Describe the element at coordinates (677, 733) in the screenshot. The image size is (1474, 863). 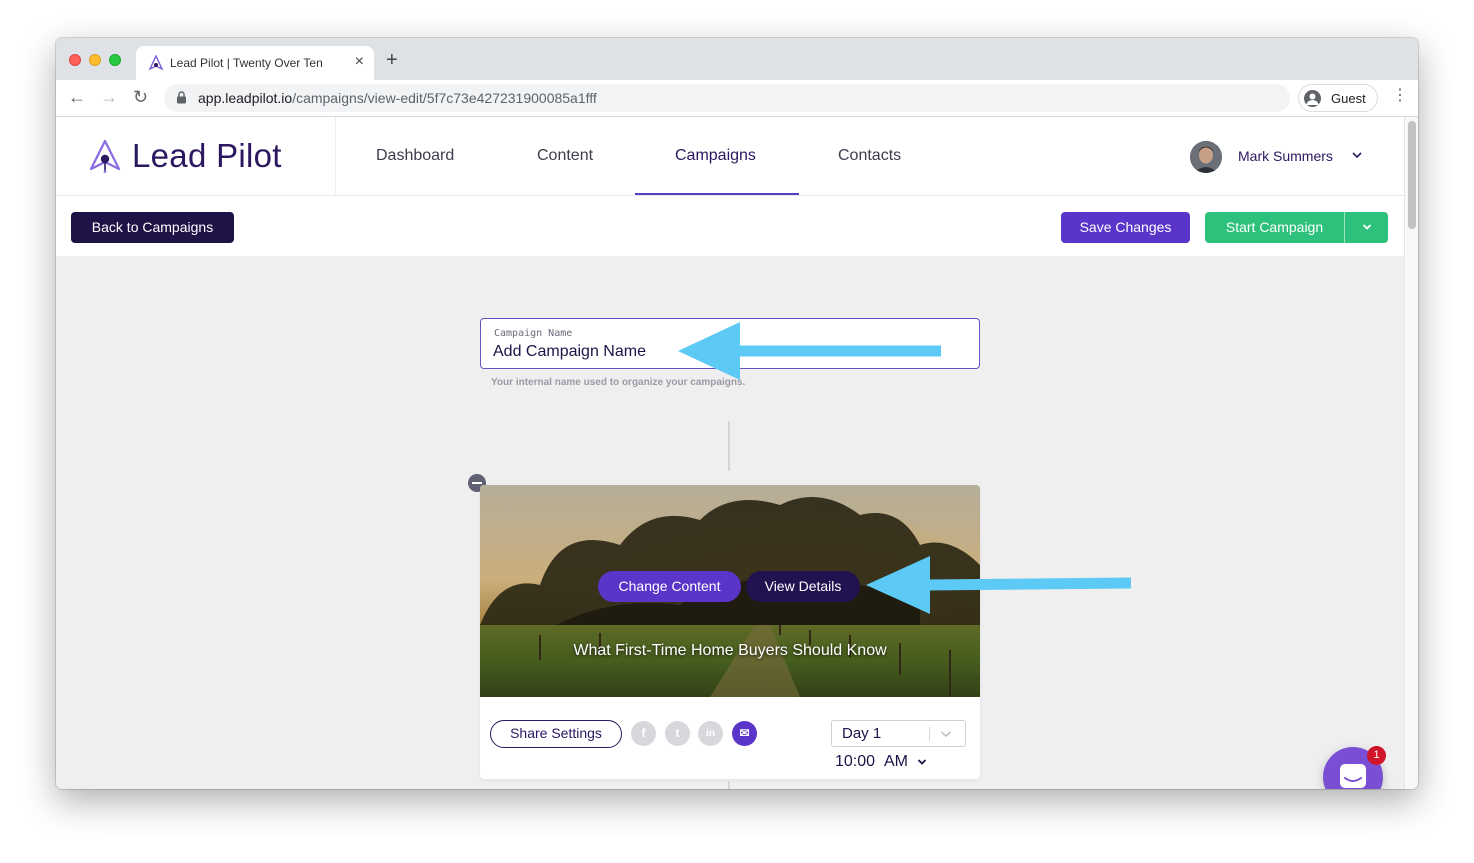
I see `twitter-icon: t` at that location.